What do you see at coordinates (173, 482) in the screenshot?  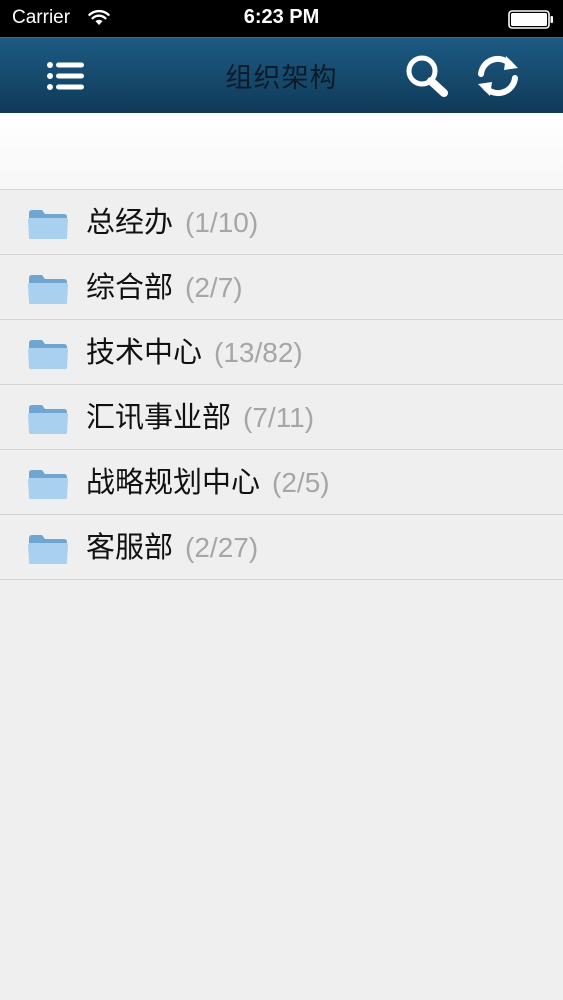 I see `department-name: 战略规划中心` at bounding box center [173, 482].